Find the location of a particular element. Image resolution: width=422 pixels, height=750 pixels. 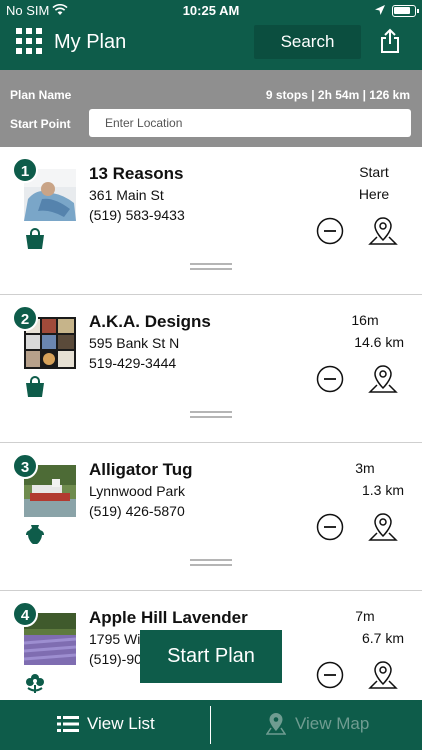

start-plan-button: Start Plan is located at coordinates (211, 656).